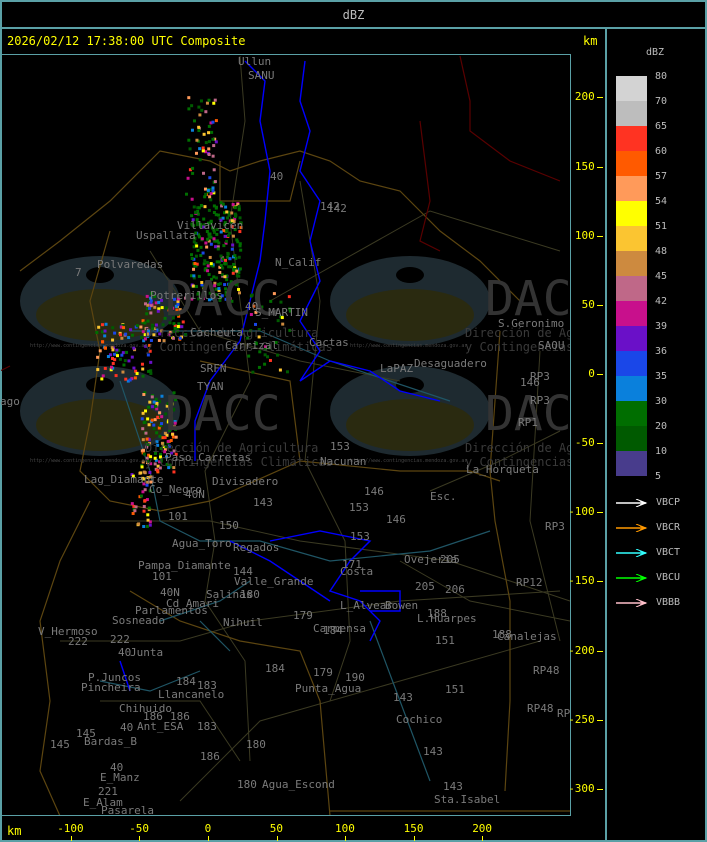 This screenshot has height=842, width=707. I want to click on place-label: 184, so click(275, 668).